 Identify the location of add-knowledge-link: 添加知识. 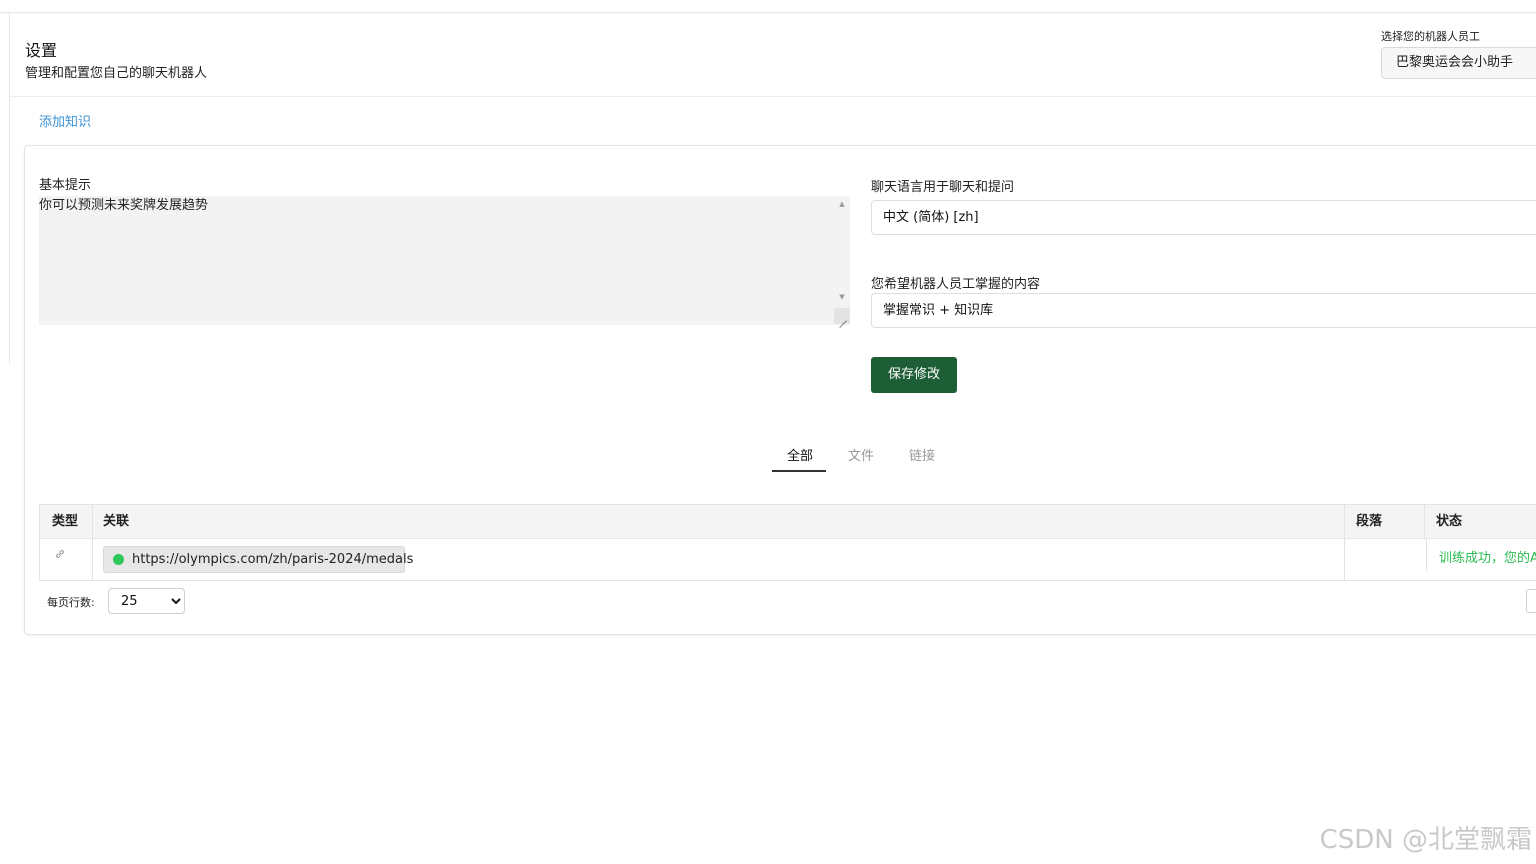
(65, 120).